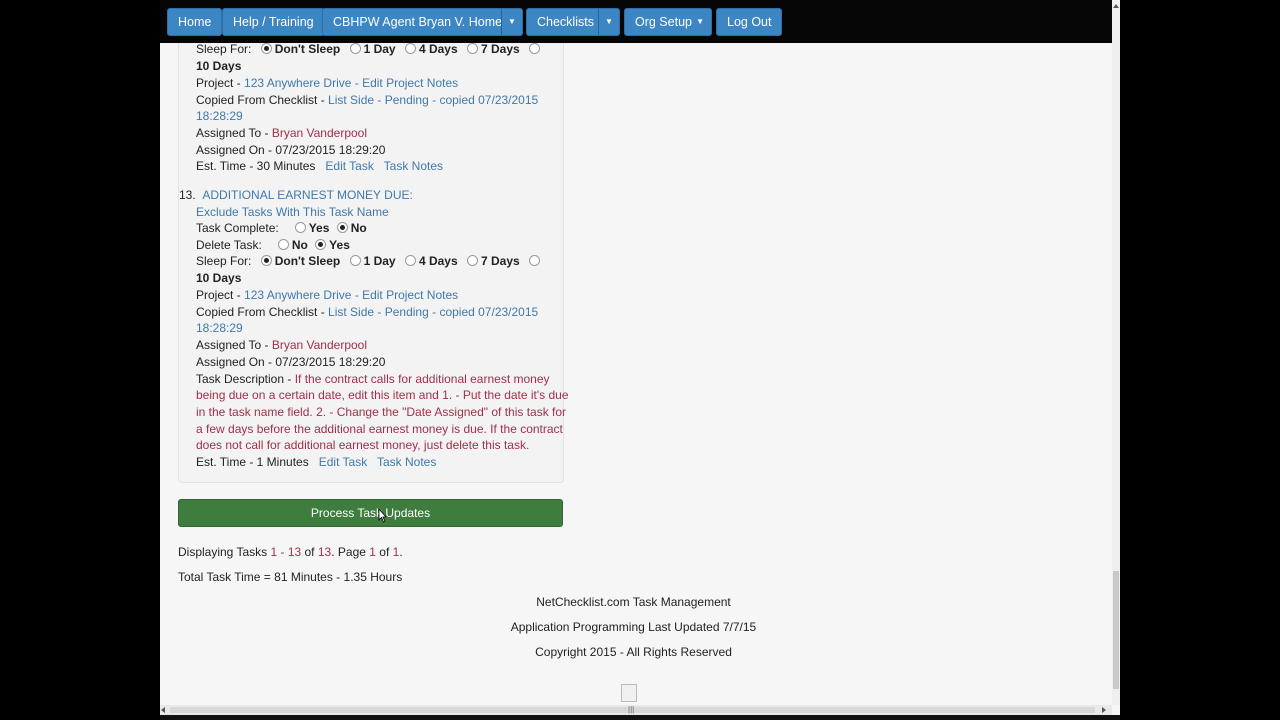 This screenshot has width=1280, height=720. Describe the element at coordinates (342, 227) in the screenshot. I see `task-complete-no-radio` at that location.